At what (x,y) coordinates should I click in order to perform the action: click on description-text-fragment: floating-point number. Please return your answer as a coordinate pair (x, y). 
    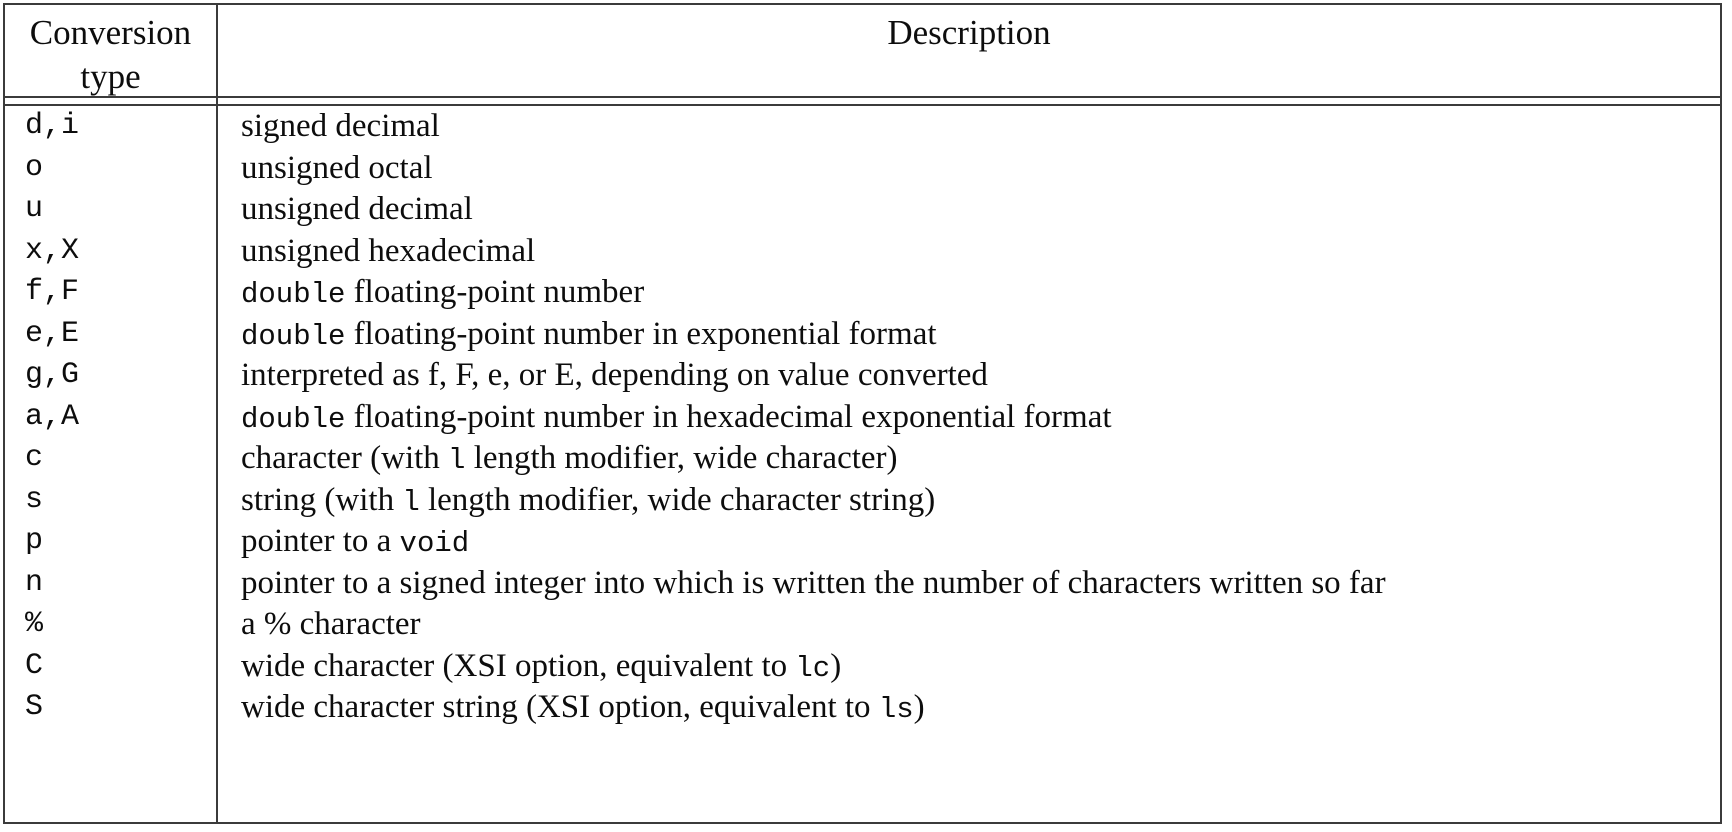
    Looking at the image, I should click on (495, 292).